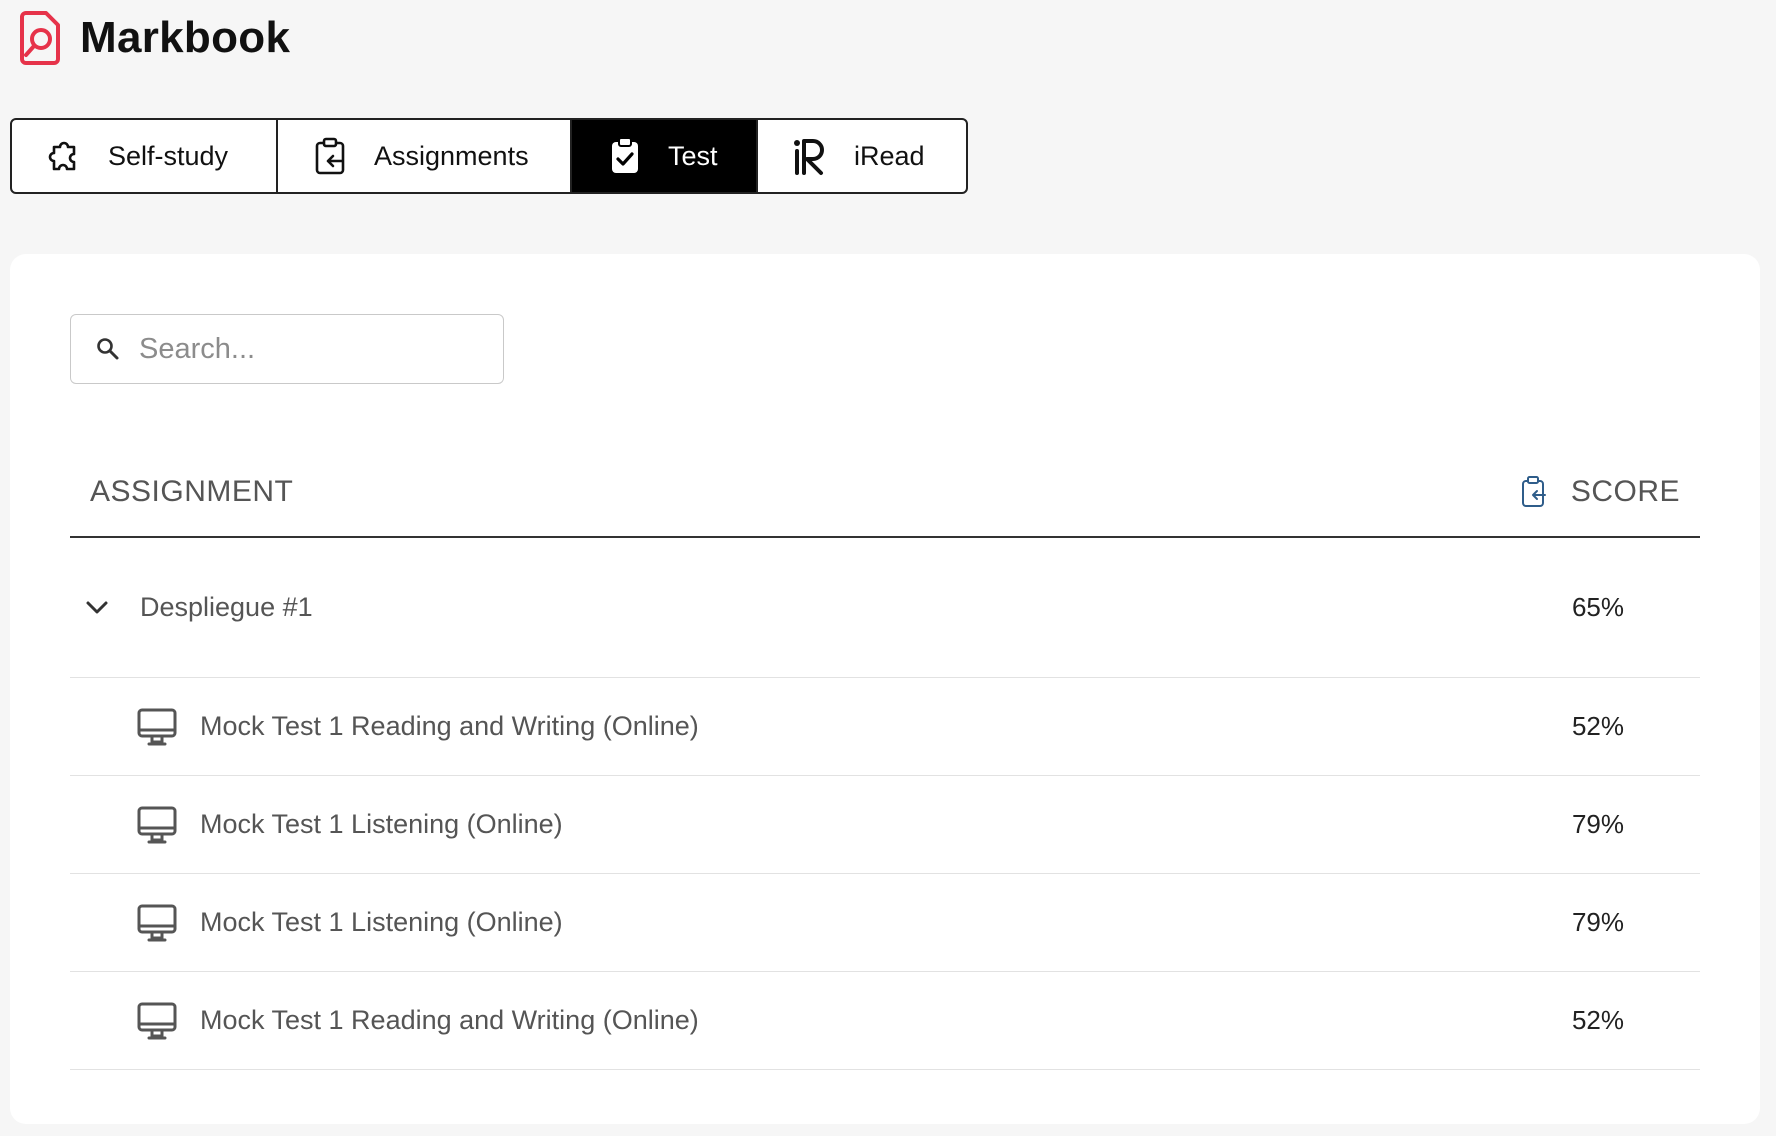 The height and width of the screenshot is (1136, 1776). I want to click on tab-assignments: Assignments, so click(425, 156).